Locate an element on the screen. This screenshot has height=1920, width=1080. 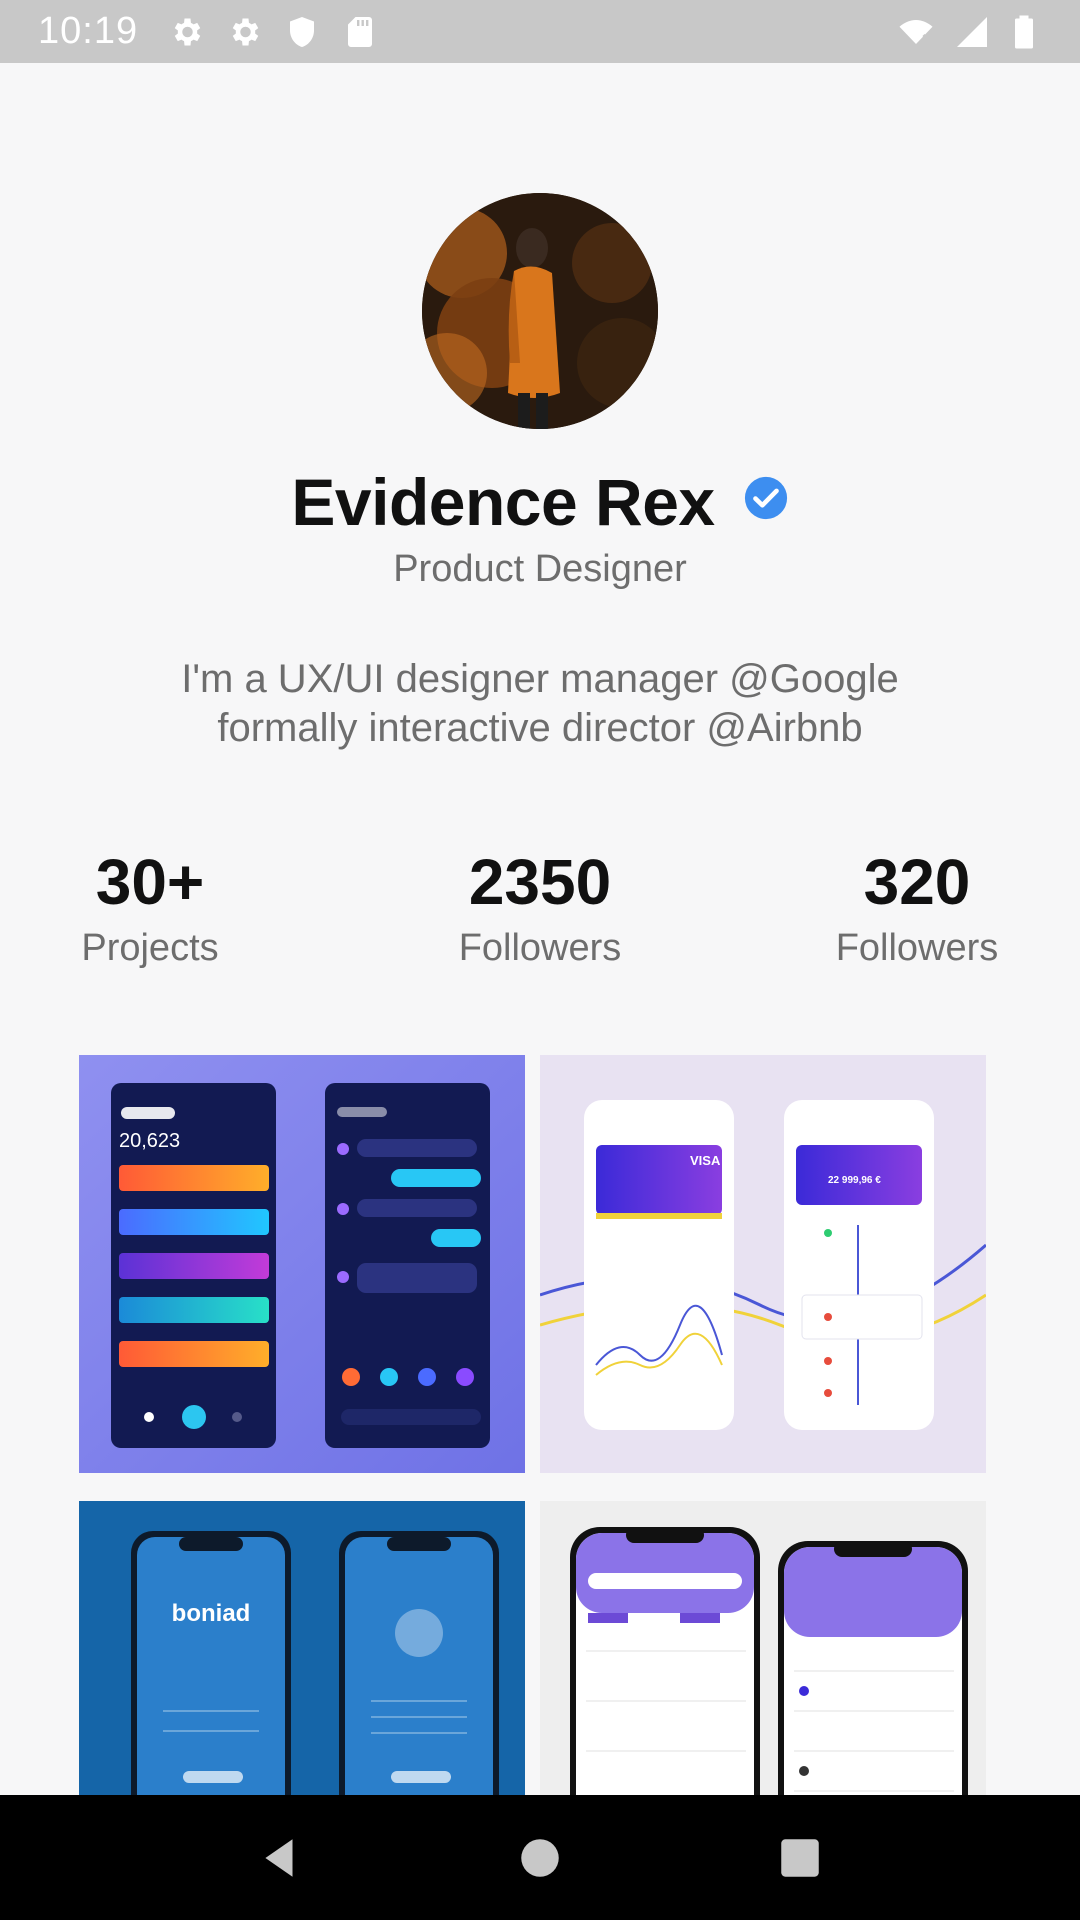
system-nav-bar is located at coordinates (540, 1857).